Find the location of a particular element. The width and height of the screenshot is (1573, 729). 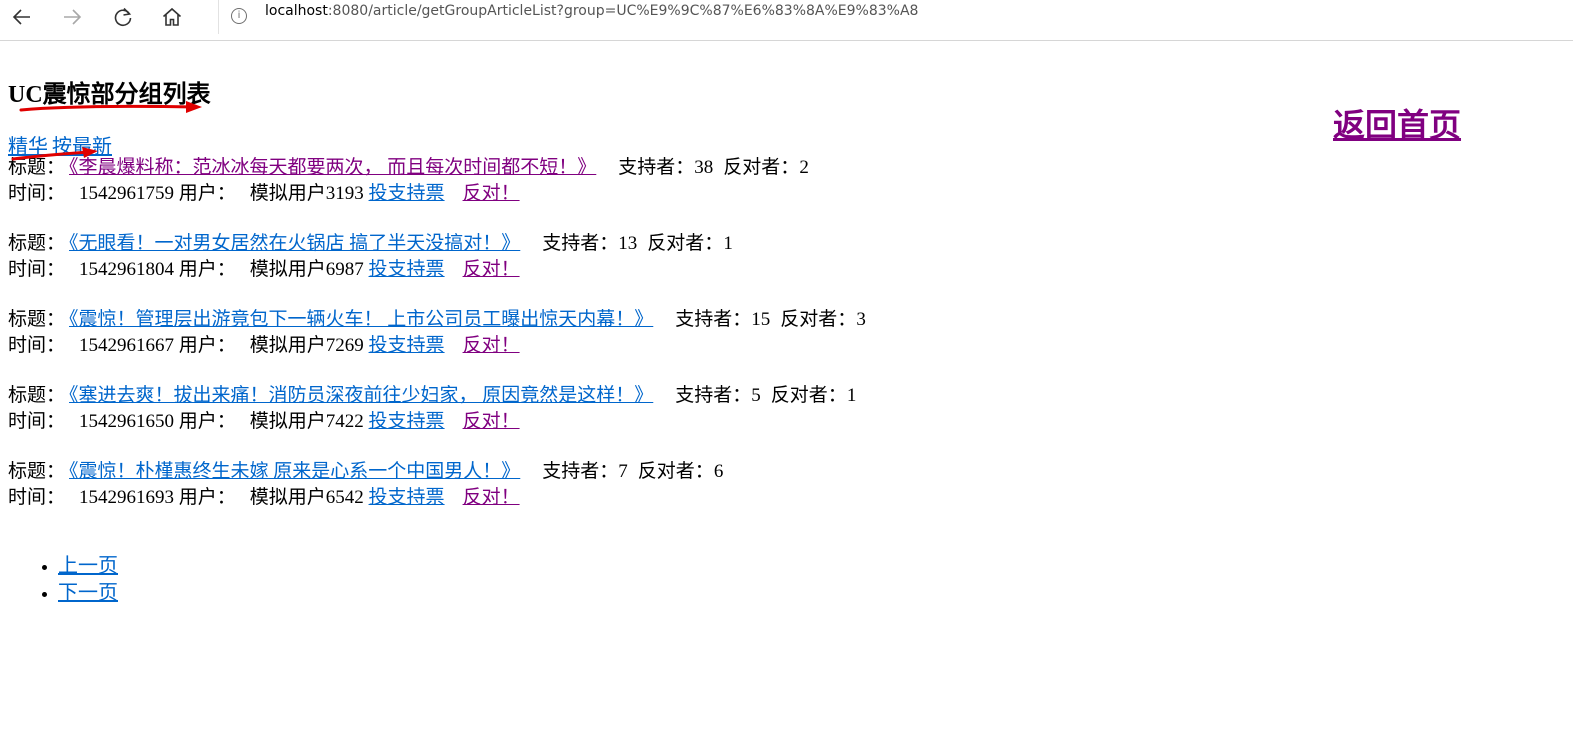

next-page-link: 下一页 is located at coordinates (88, 593).